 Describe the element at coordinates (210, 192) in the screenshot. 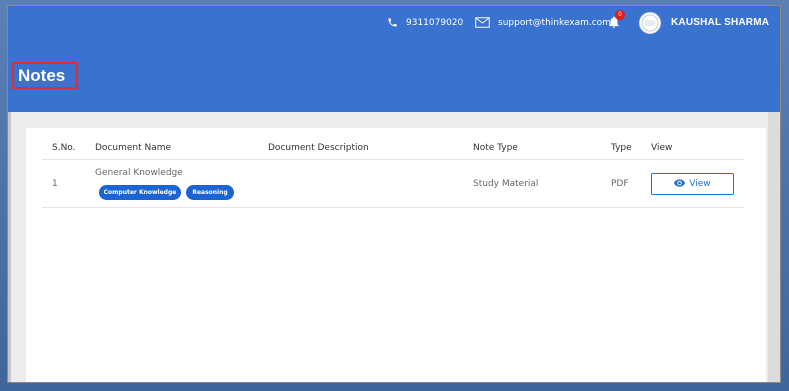

I see `tag-reasoning: Reasoning` at that location.